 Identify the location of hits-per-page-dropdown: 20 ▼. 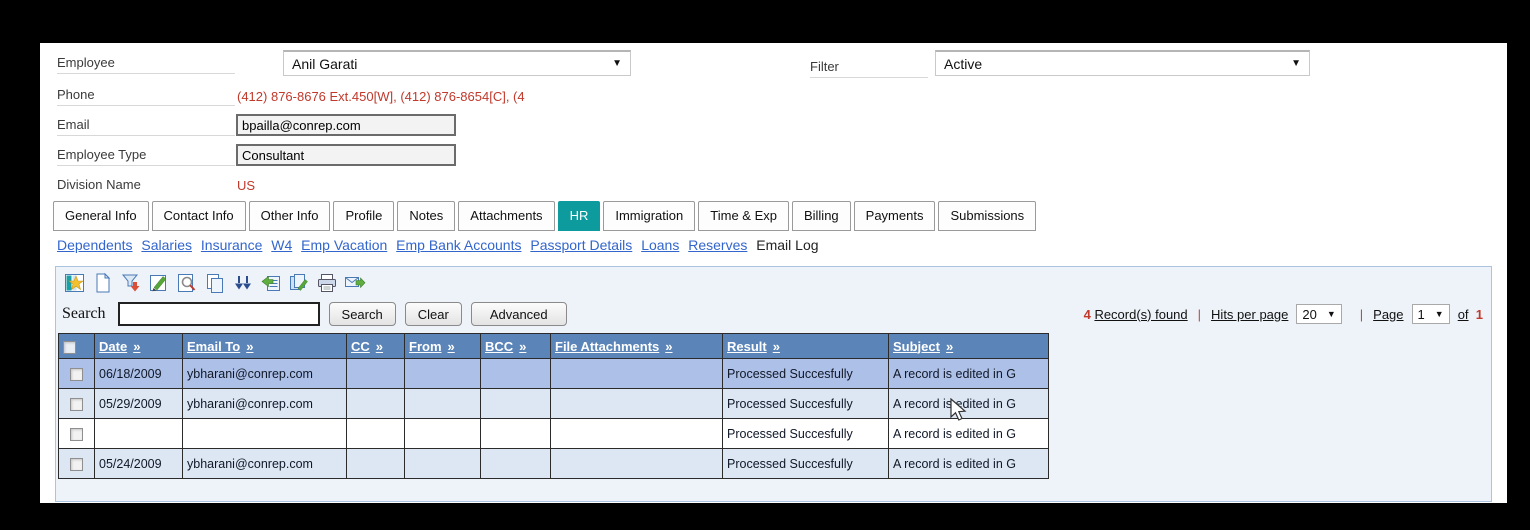
(1319, 314).